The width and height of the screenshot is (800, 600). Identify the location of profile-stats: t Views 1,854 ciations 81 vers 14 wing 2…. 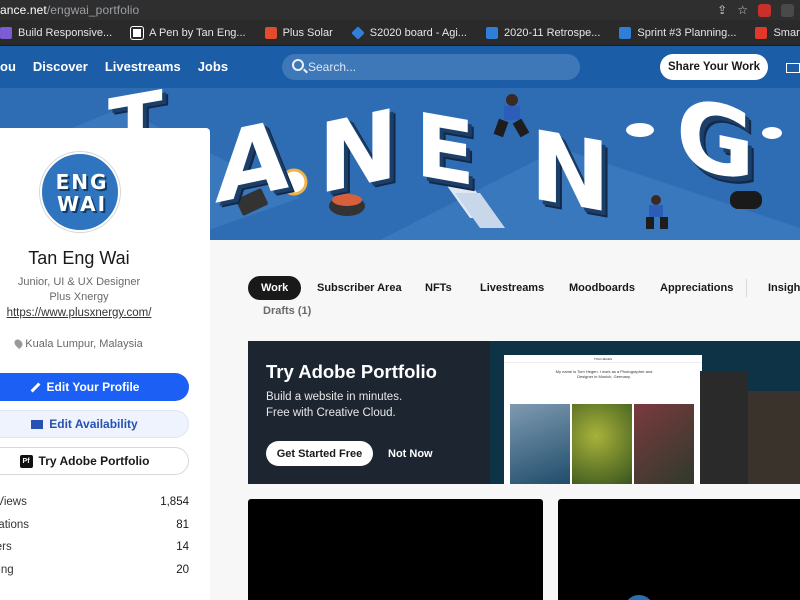
(94, 541).